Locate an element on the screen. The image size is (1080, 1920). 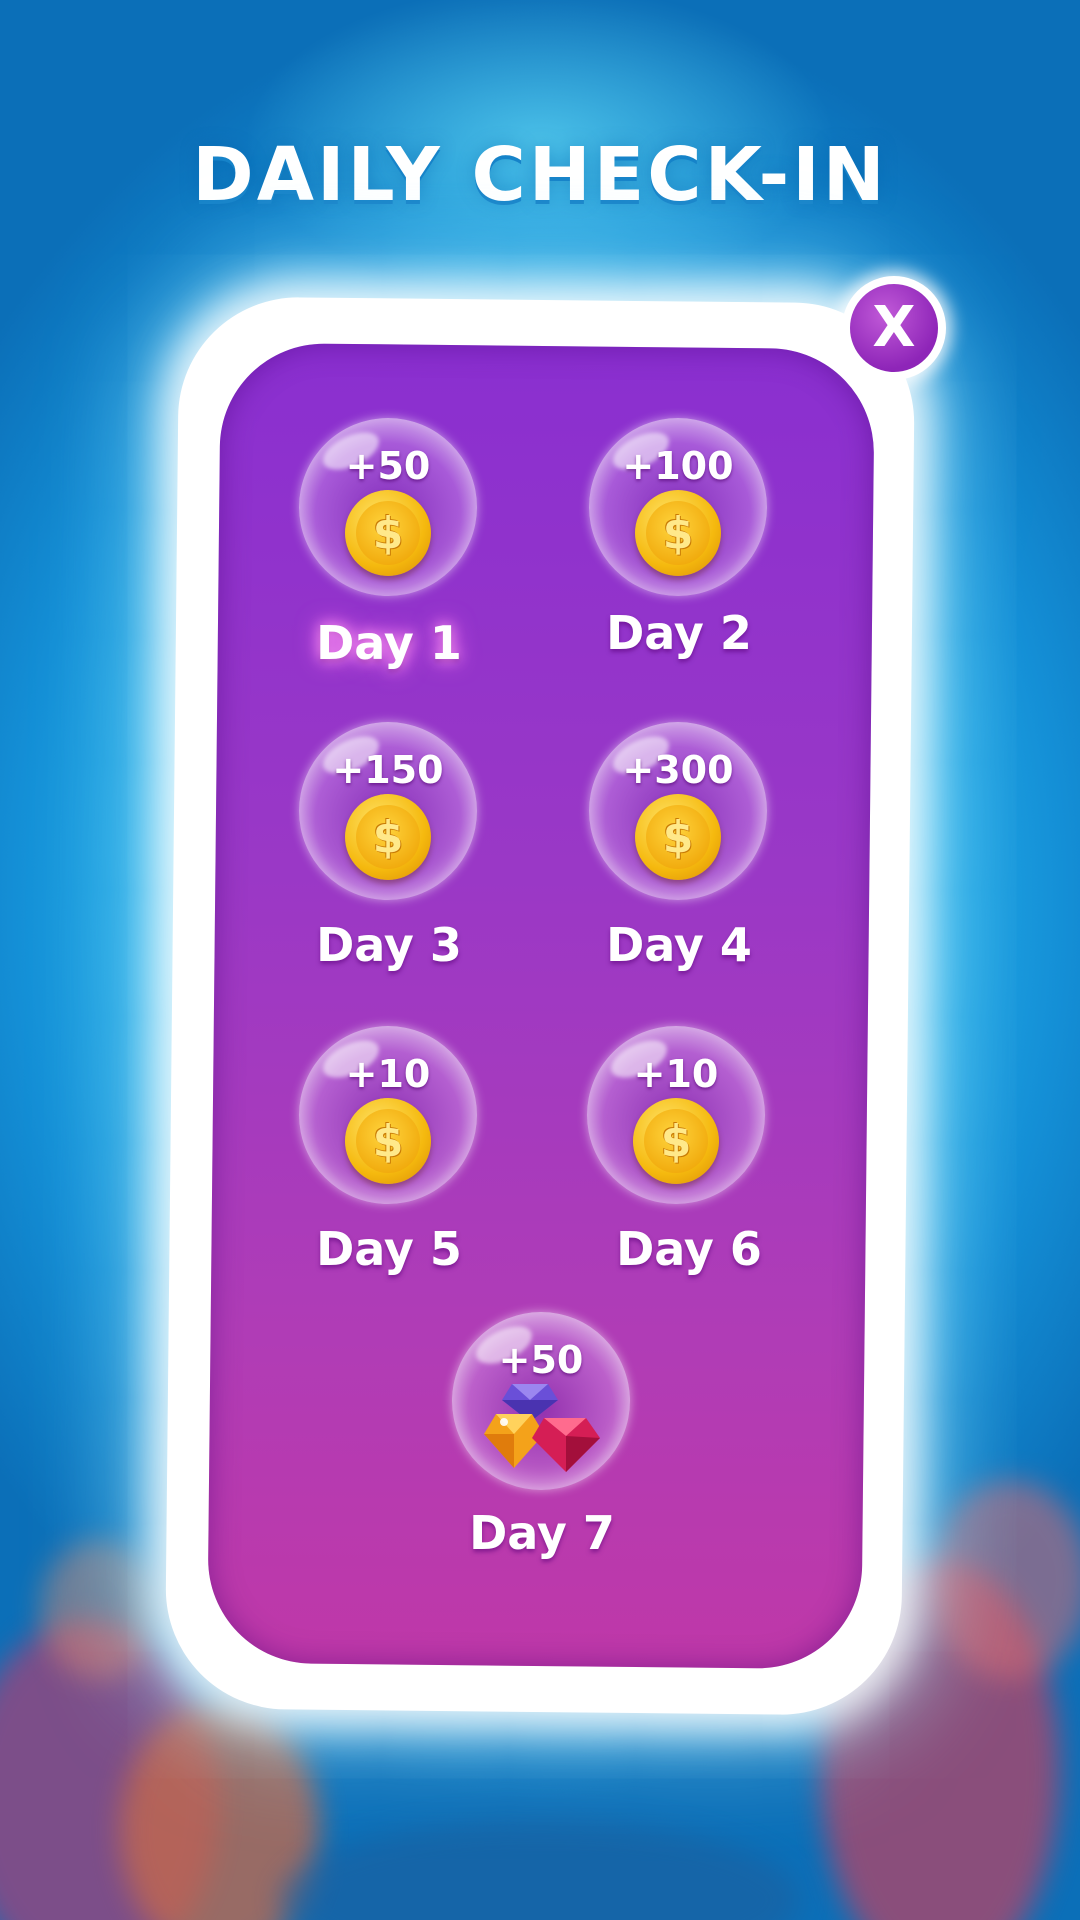
reward-day-5: +10 $ Day 5 is located at coordinates (389, 1161).